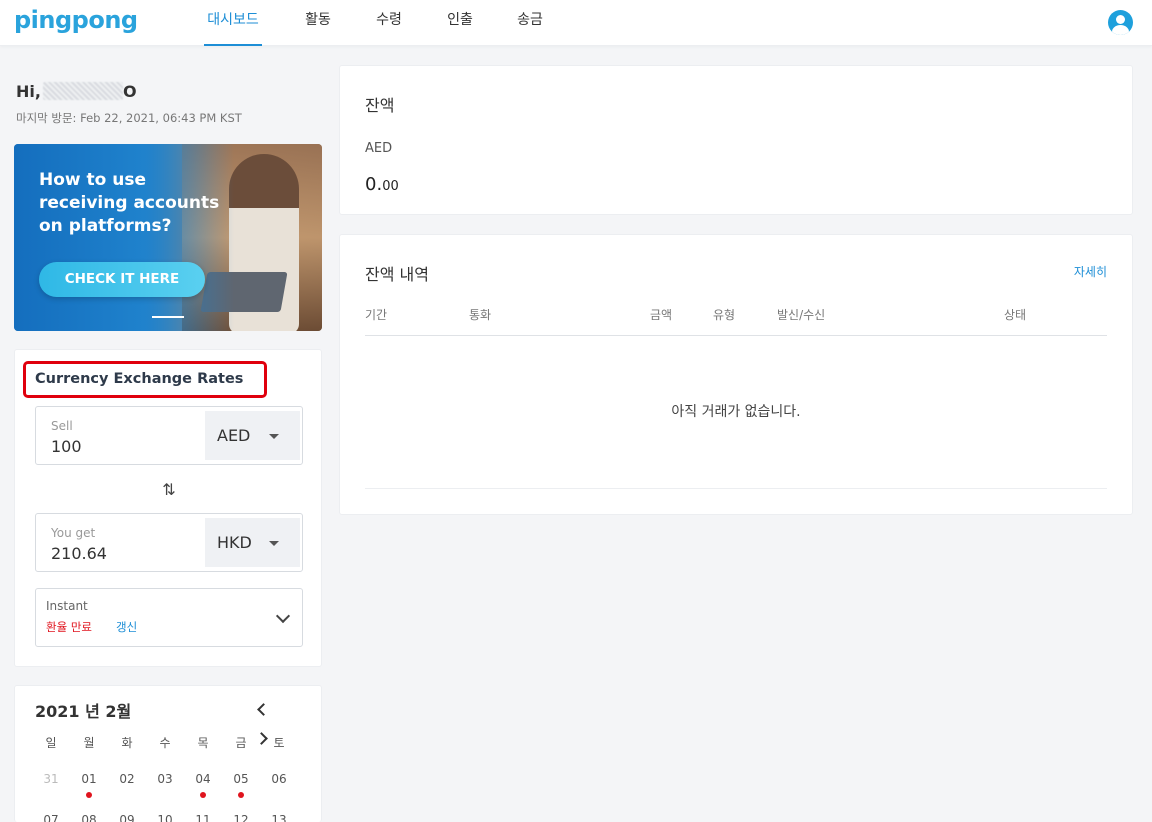  Describe the element at coordinates (169, 542) in the screenshot. I see `you-get-field: You get 210.64 HKD` at that location.